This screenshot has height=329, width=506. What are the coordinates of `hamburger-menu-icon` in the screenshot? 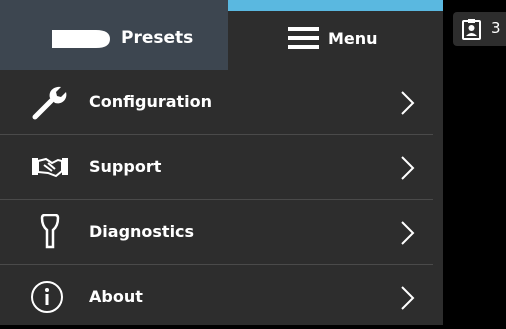 It's located at (303, 38).